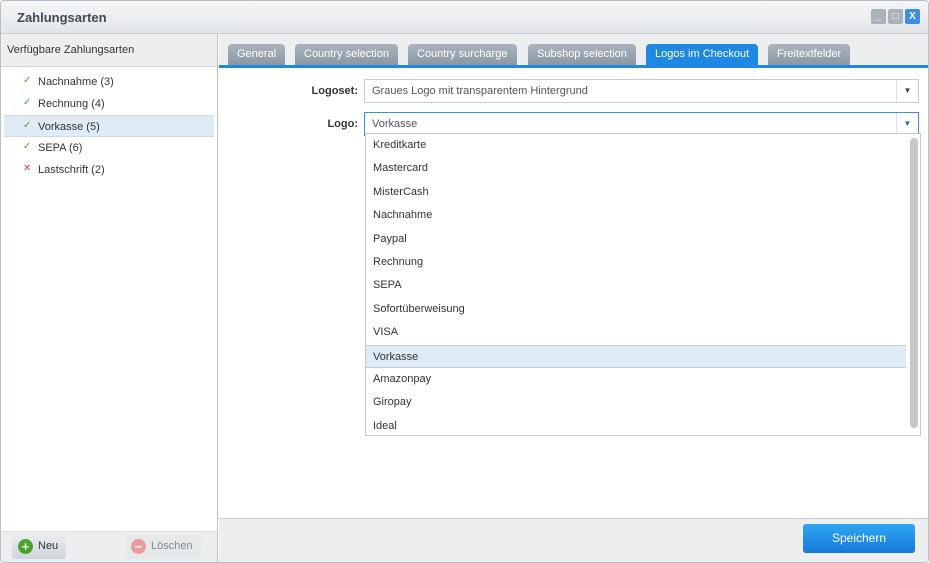 This screenshot has height=563, width=929. What do you see at coordinates (582, 54) in the screenshot?
I see `tab: Subshop selection` at bounding box center [582, 54].